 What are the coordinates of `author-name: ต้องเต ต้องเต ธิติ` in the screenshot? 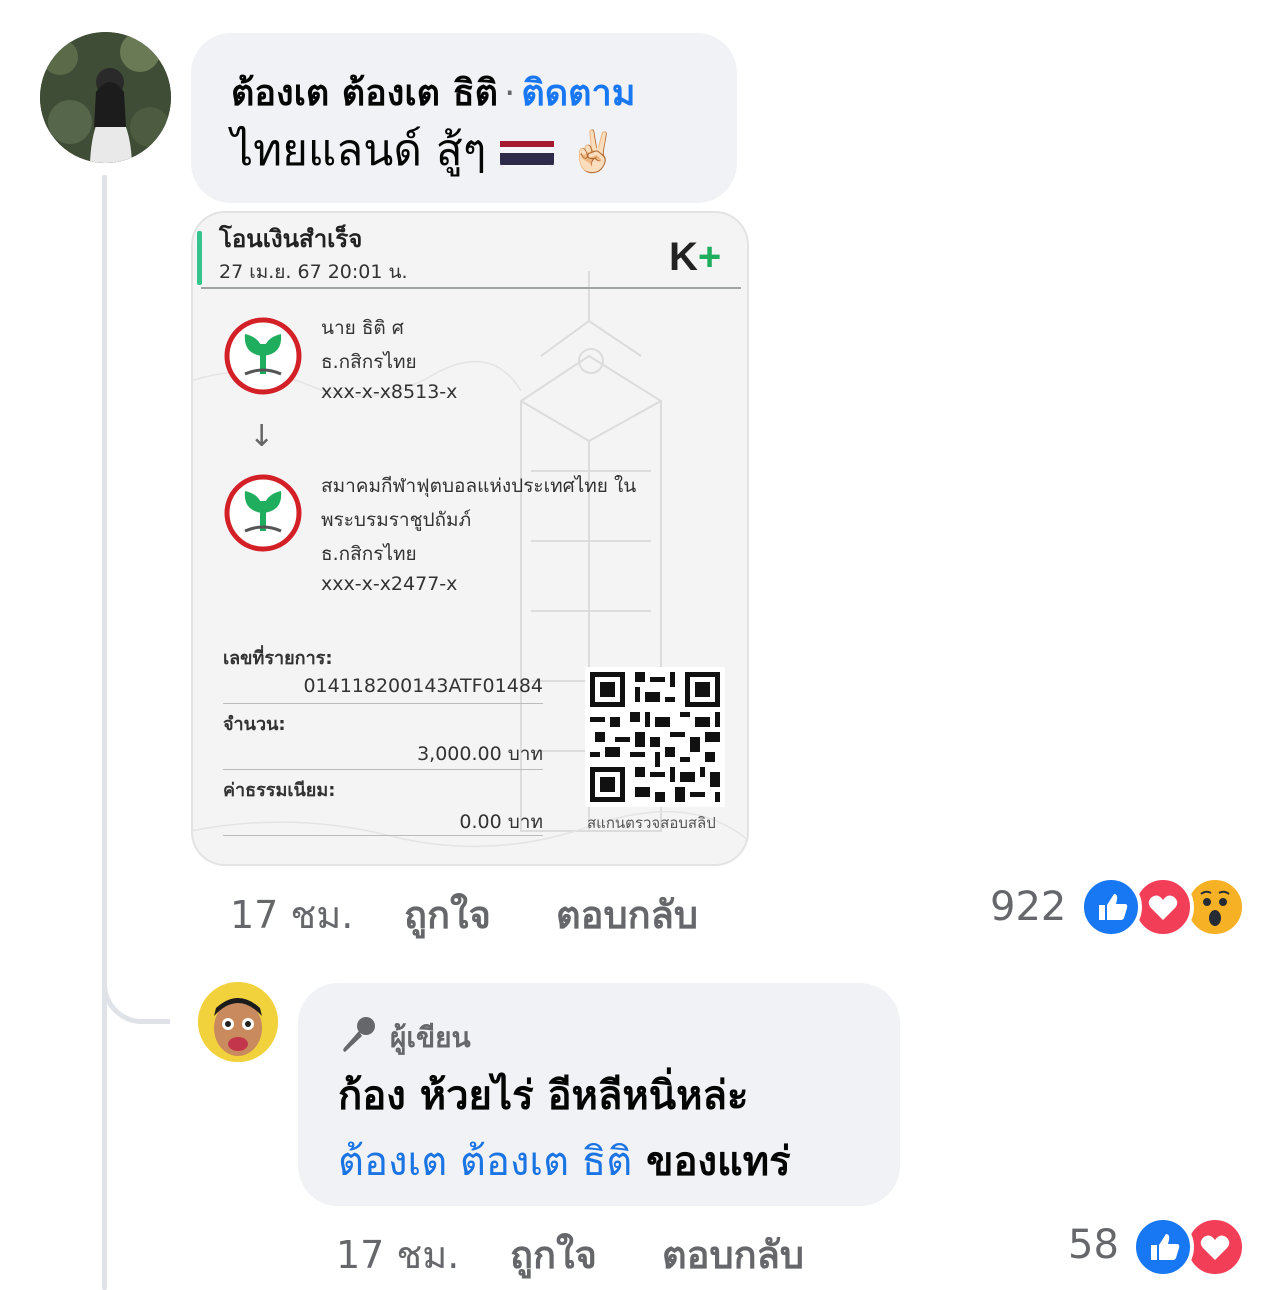 It's located at (364, 93).